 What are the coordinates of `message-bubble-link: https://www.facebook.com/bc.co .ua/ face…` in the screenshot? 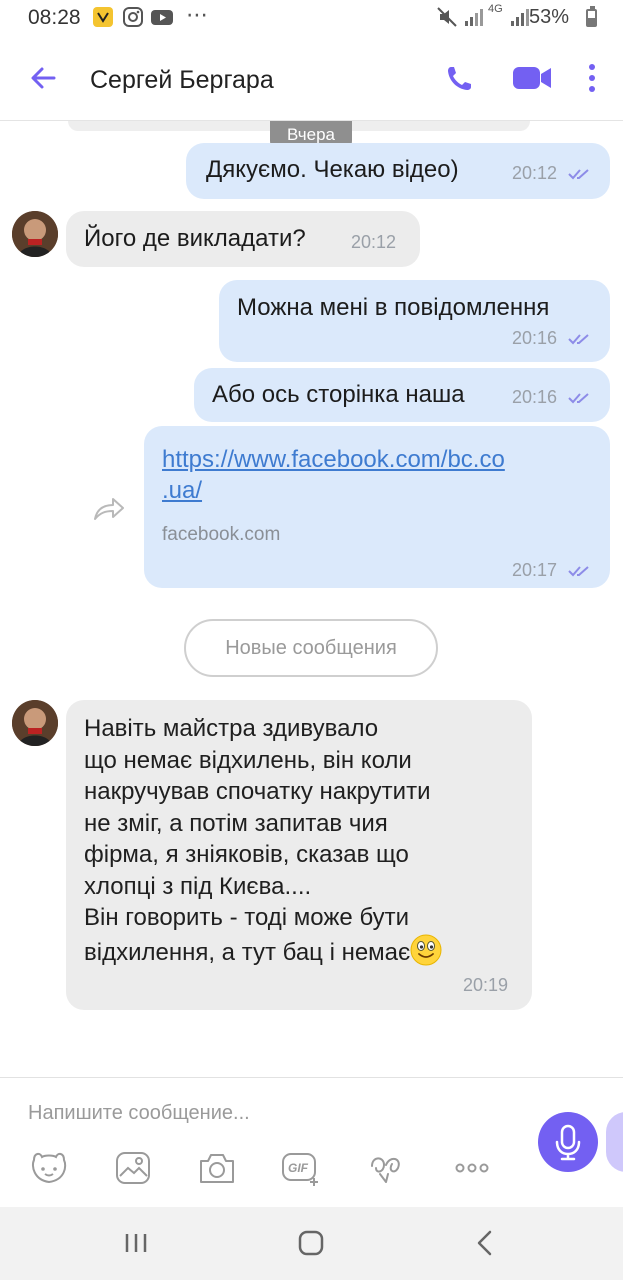 It's located at (377, 507).